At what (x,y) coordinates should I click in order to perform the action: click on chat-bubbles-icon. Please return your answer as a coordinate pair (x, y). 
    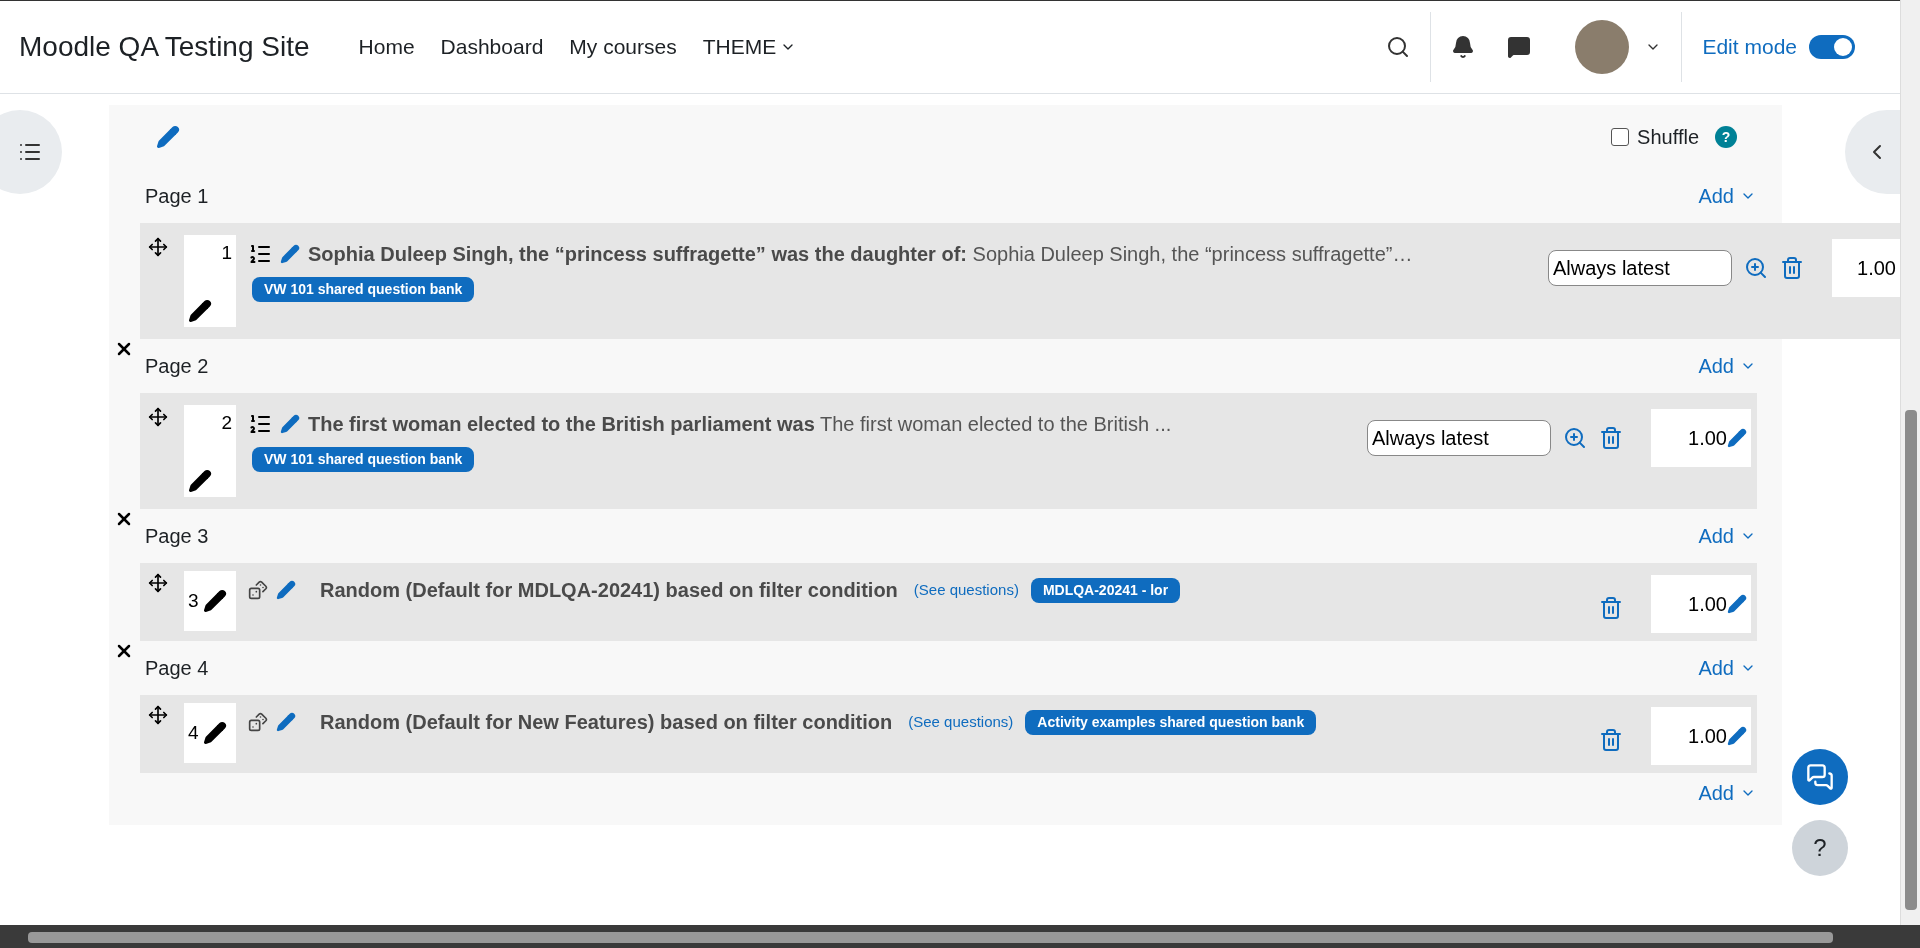
    Looking at the image, I should click on (1820, 777).